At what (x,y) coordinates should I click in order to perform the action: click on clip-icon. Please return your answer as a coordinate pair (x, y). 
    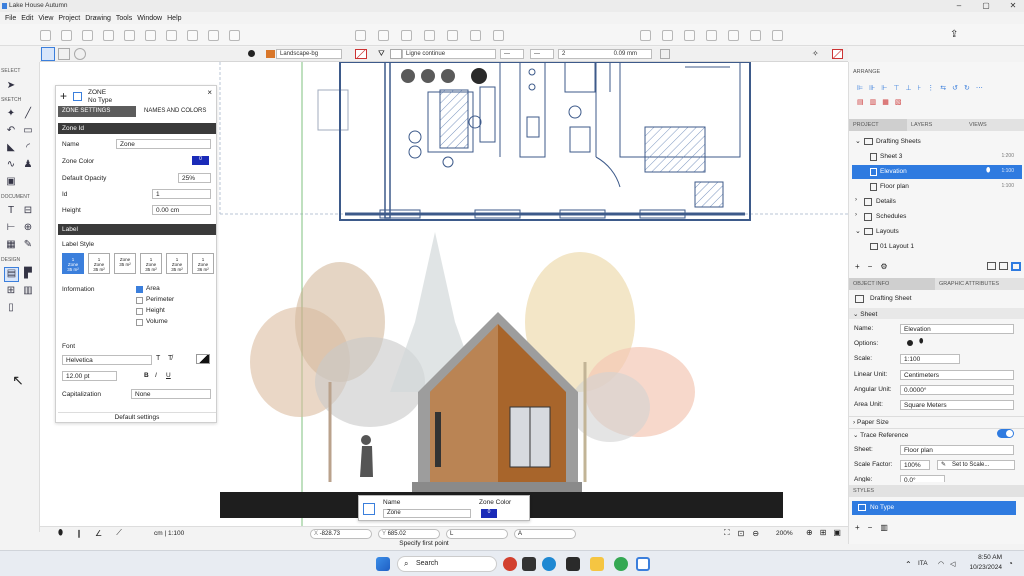
    Looking at the image, I should click on (213, 35).